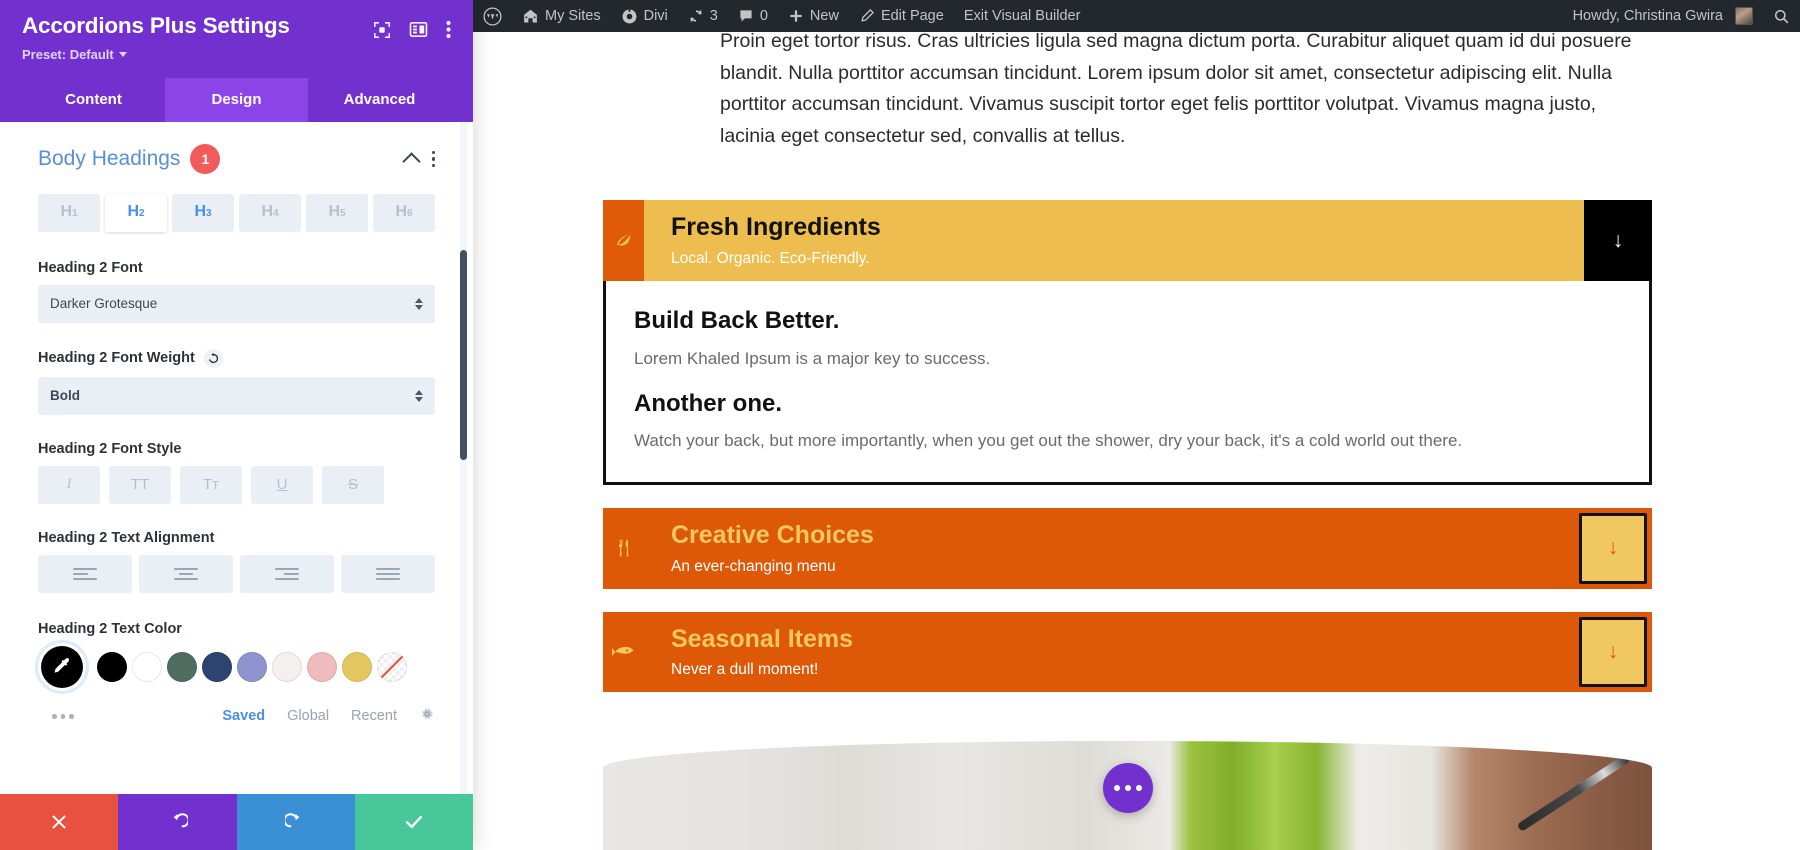  Describe the element at coordinates (308, 716) in the screenshot. I see `color-tab-global: Global` at that location.